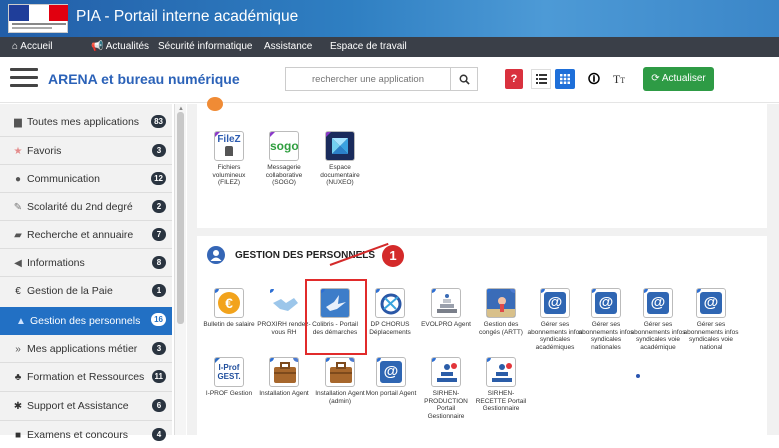 This screenshot has width=779, height=448. Describe the element at coordinates (86, 321) in the screenshot. I see `sidebar-item-gestion-personnels: ▲ Gestion des personnels 16` at that location.